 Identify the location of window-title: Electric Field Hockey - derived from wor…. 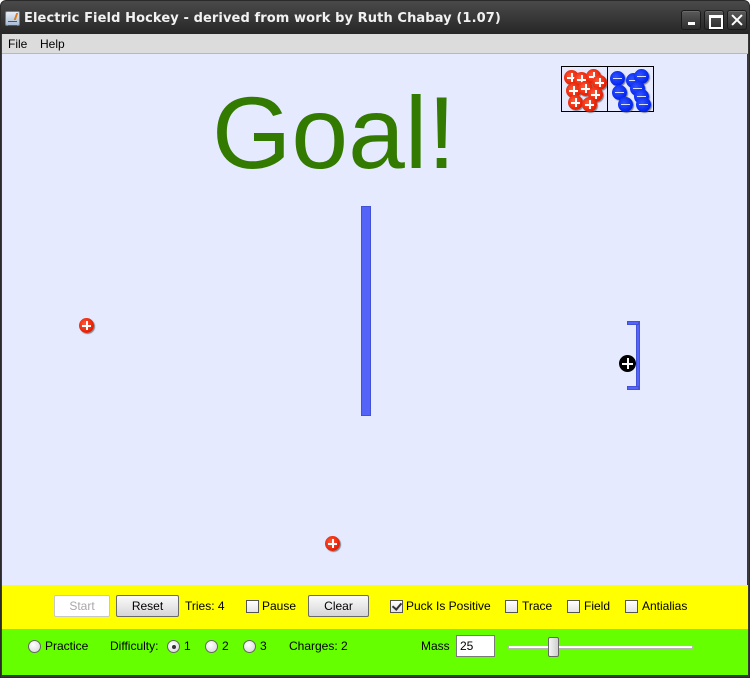
(262, 18).